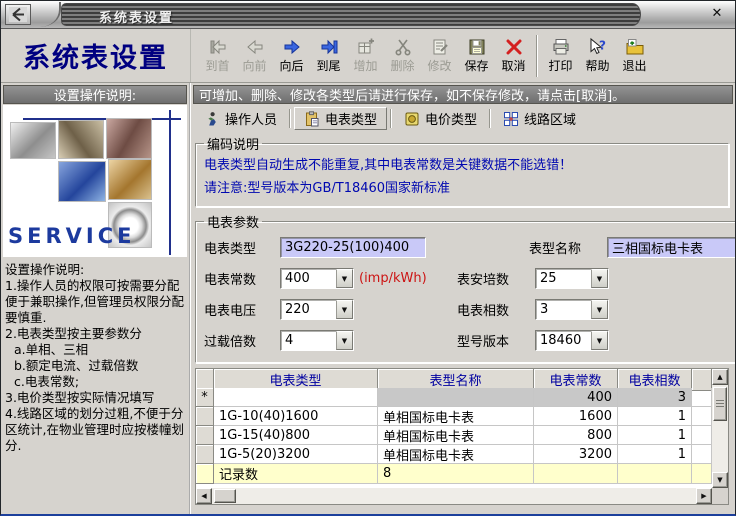 This screenshot has height=516, width=736. I want to click on toolbar-button-label: 到尾, so click(328, 66).